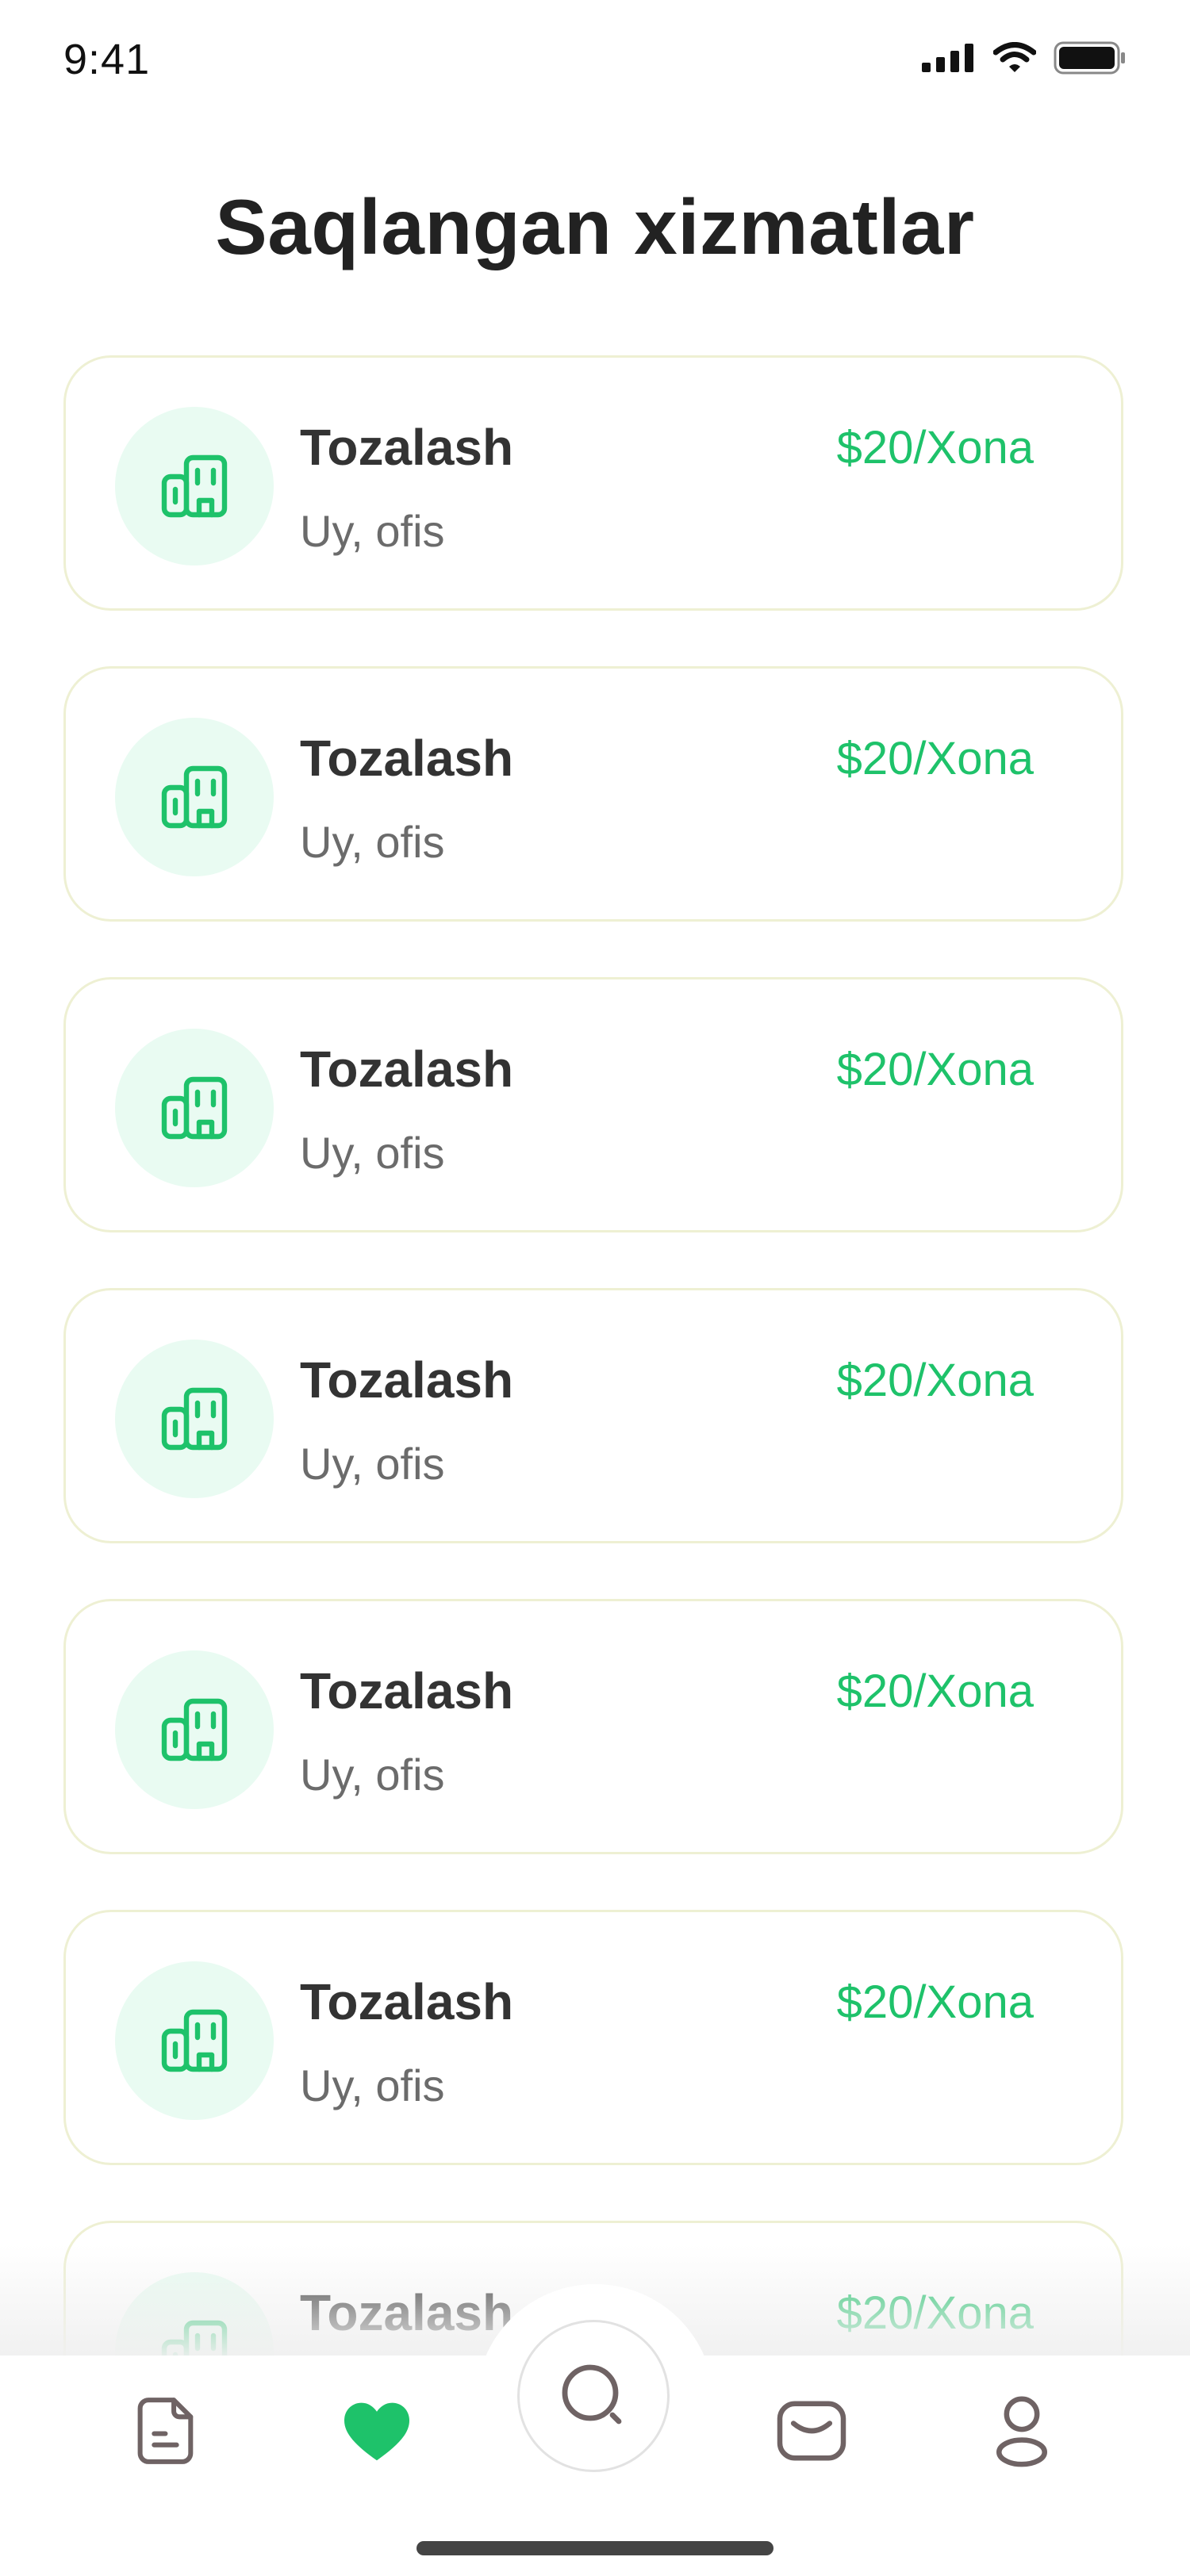 The height and width of the screenshot is (2576, 1190). I want to click on search-button, so click(593, 2396).